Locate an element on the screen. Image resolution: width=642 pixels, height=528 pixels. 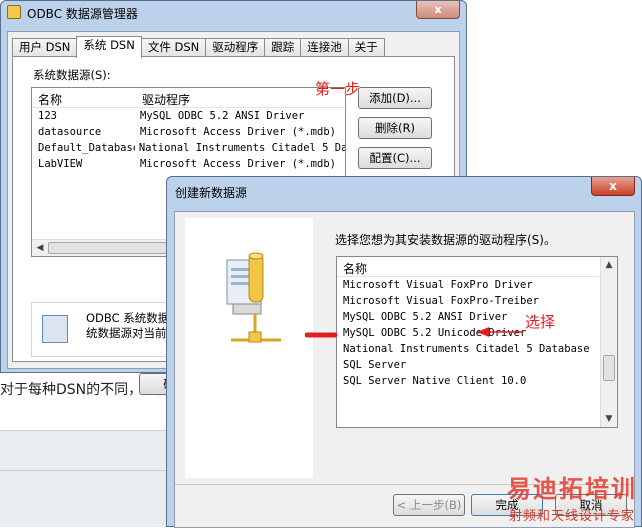
tab-system-dsn: 系统 DSN is located at coordinates (109, 47).